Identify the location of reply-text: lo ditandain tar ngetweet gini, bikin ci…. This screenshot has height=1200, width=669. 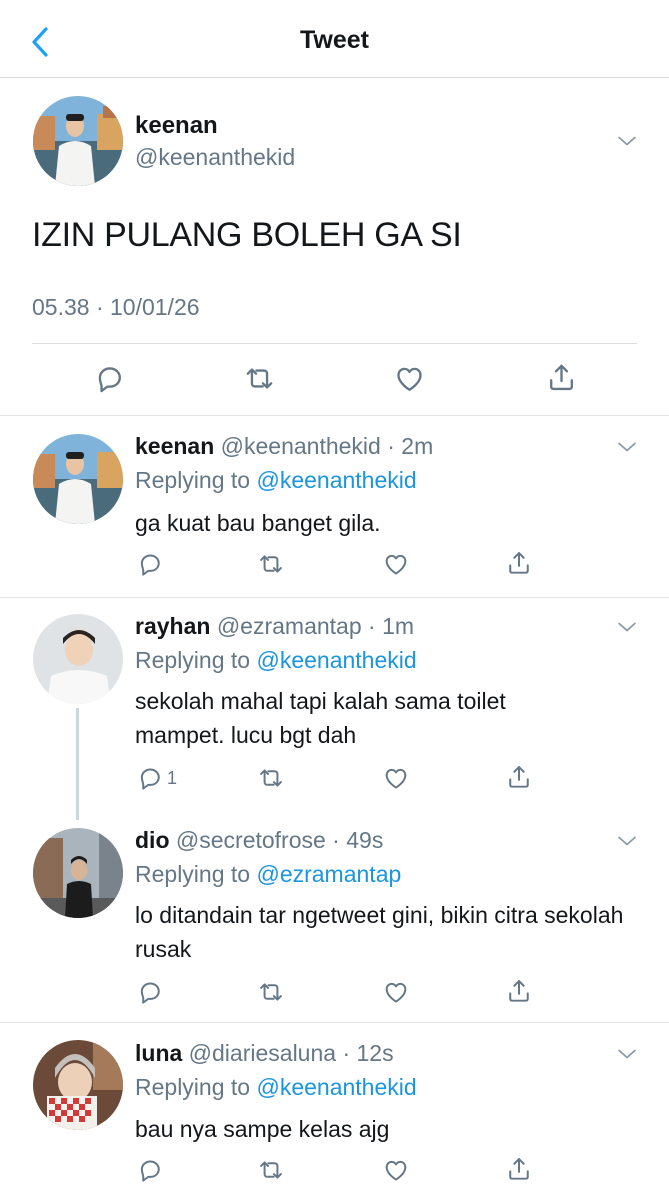
(379, 932).